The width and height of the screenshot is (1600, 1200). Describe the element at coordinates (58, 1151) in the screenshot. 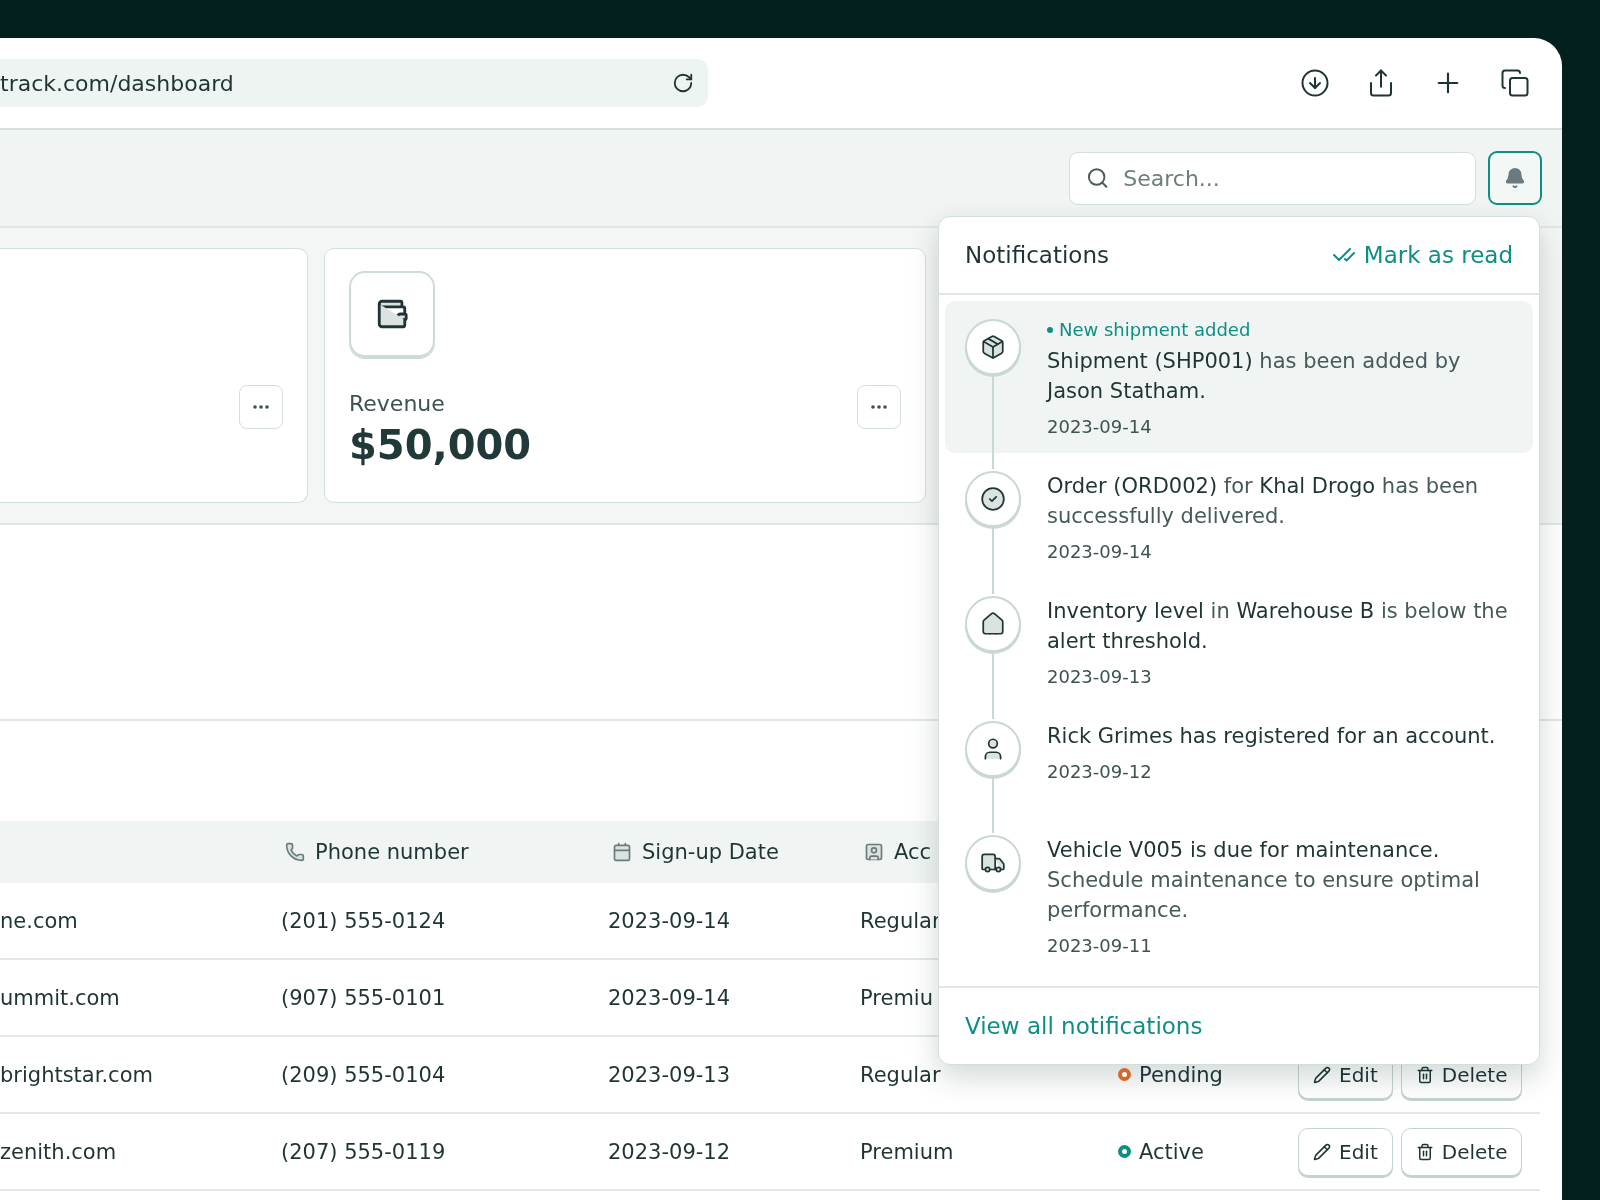

I see `email-cell: zenith.com` at that location.